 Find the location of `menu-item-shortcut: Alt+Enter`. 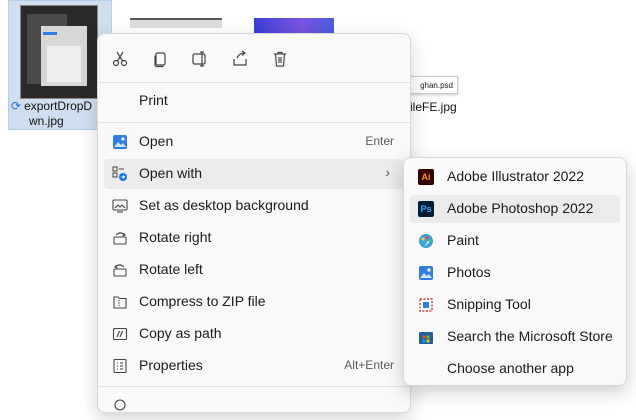

menu-item-shortcut: Alt+Enter is located at coordinates (369, 365).